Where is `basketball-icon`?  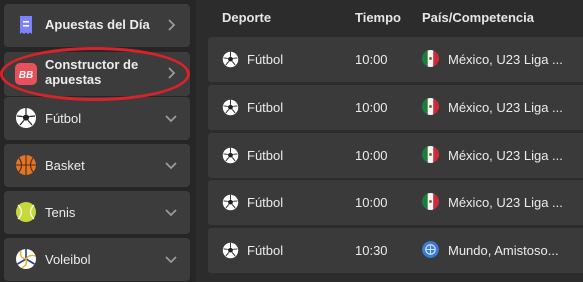
basketball-icon is located at coordinates (26, 165).